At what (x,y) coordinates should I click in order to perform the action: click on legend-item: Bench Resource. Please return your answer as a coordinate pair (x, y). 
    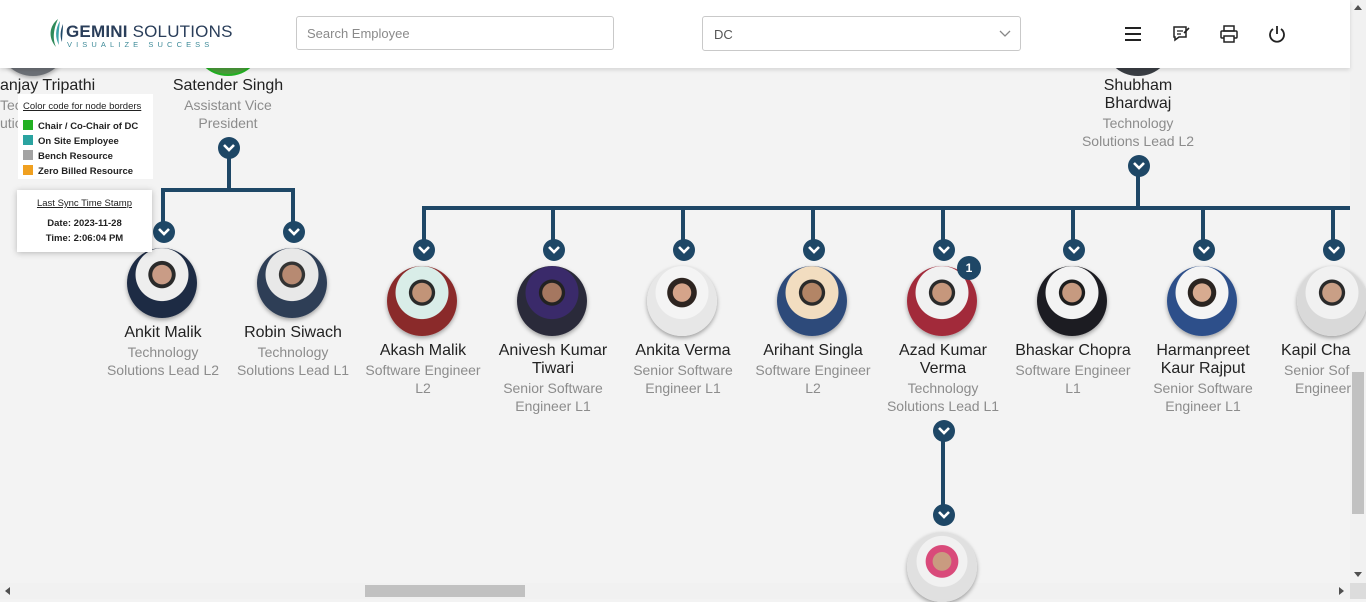
    Looking at the image, I should click on (68, 156).